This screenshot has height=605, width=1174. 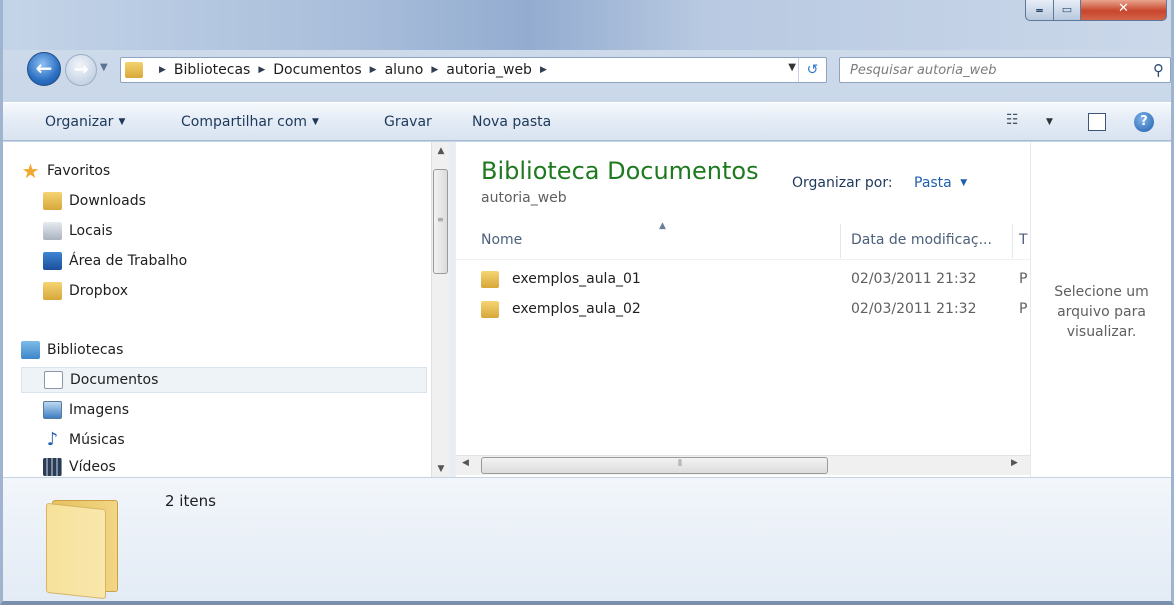 What do you see at coordinates (109, 70) in the screenshot?
I see `recent-pages-dropdown: ▼` at bounding box center [109, 70].